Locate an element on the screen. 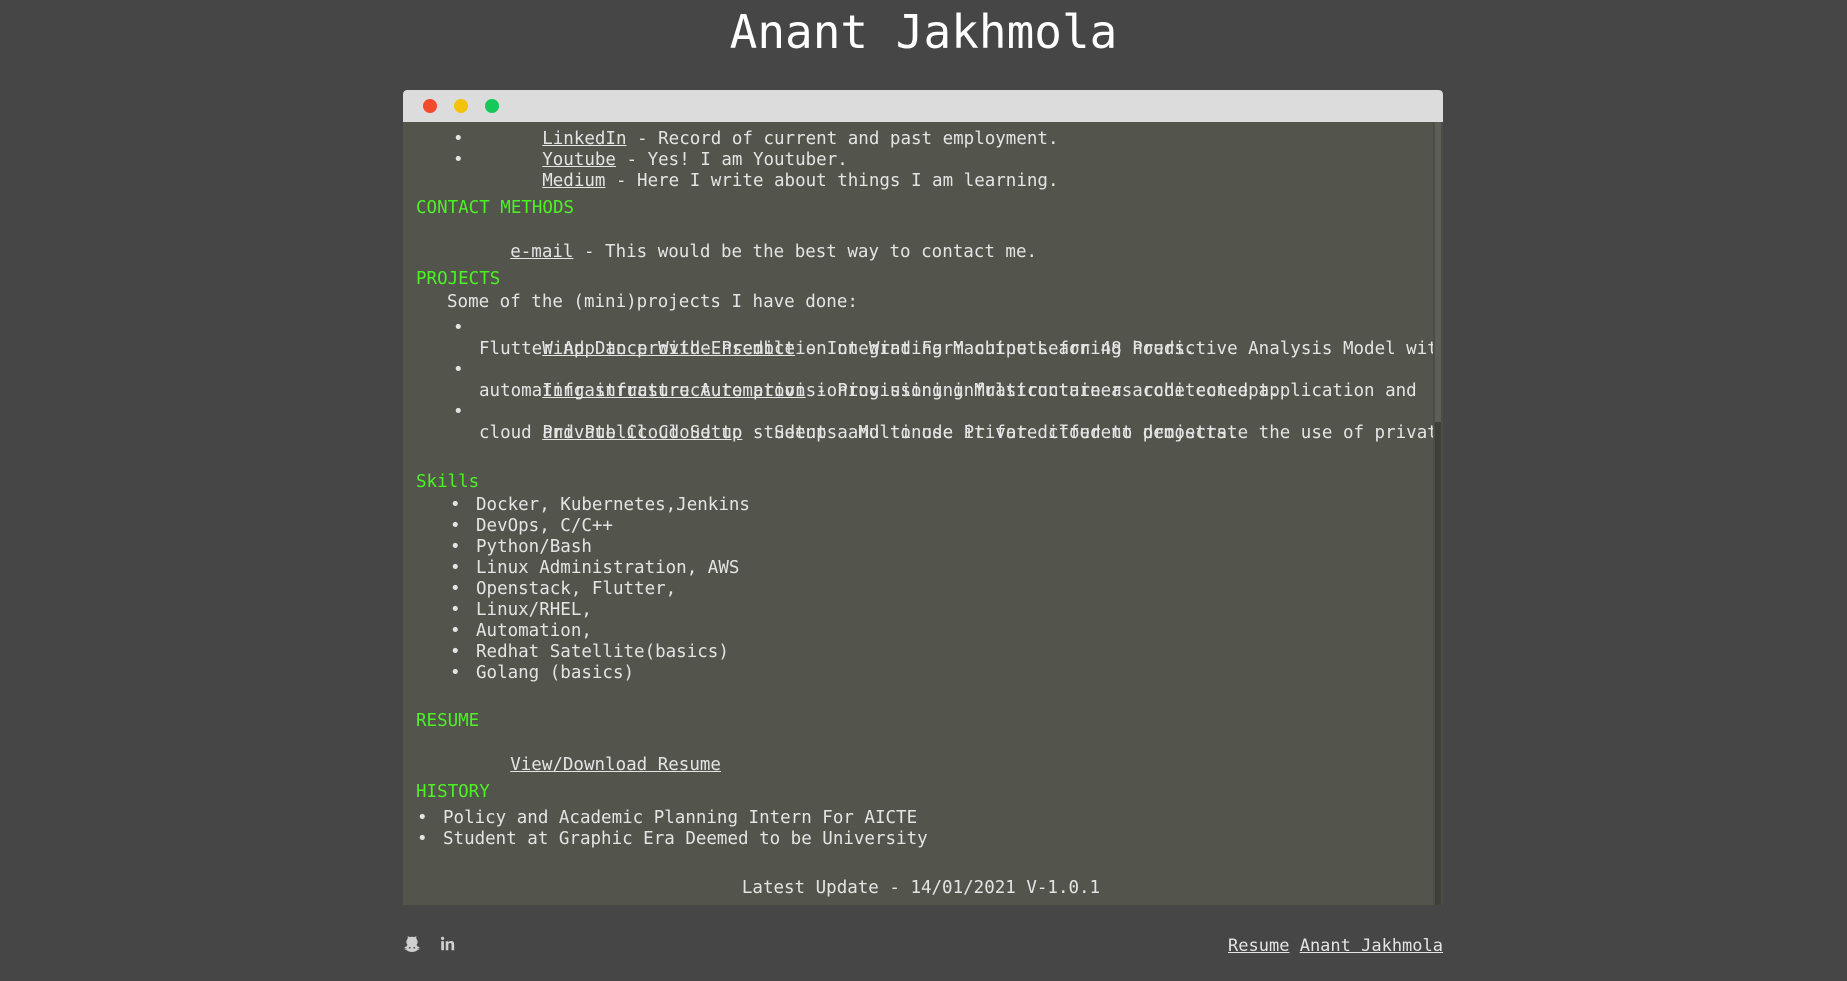 This screenshot has width=1847, height=981. footer-name-link: Anant Jakhmola is located at coordinates (1371, 946).